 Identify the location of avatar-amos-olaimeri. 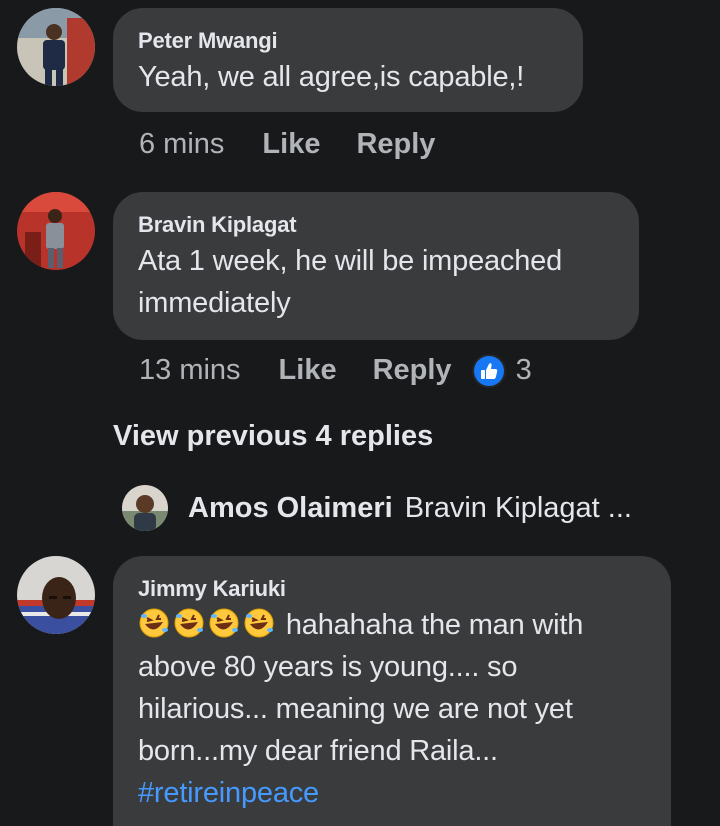
(145, 508).